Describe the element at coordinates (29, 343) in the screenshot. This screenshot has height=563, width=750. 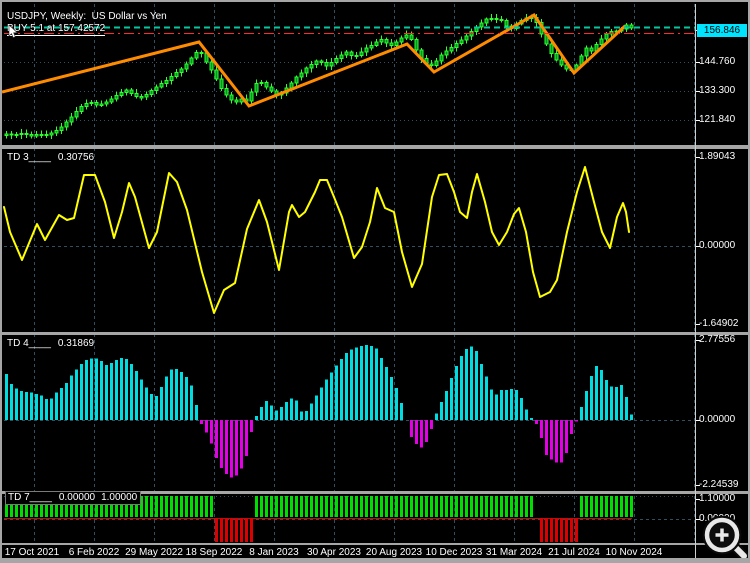
I see `indicator-td4-name: TD 4____` at that location.